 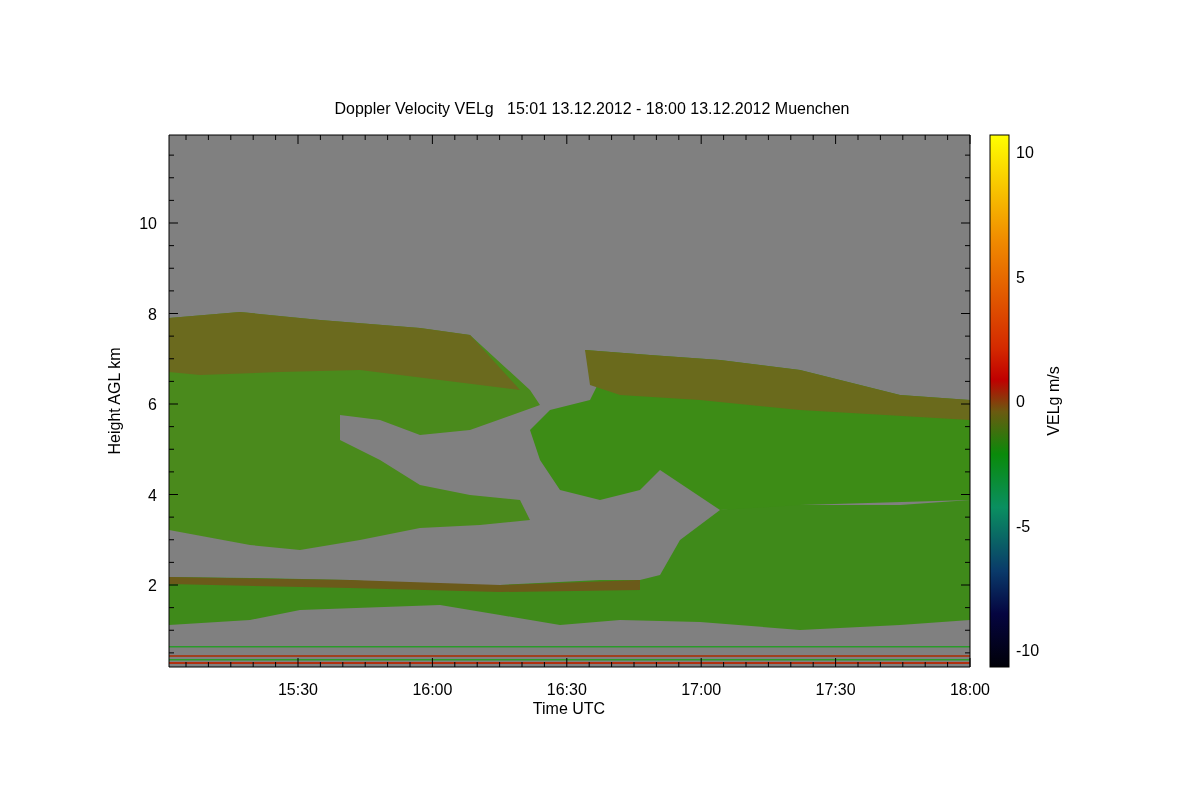 What do you see at coordinates (298, 689) in the screenshot?
I see `x-tick-label: 15:30` at bounding box center [298, 689].